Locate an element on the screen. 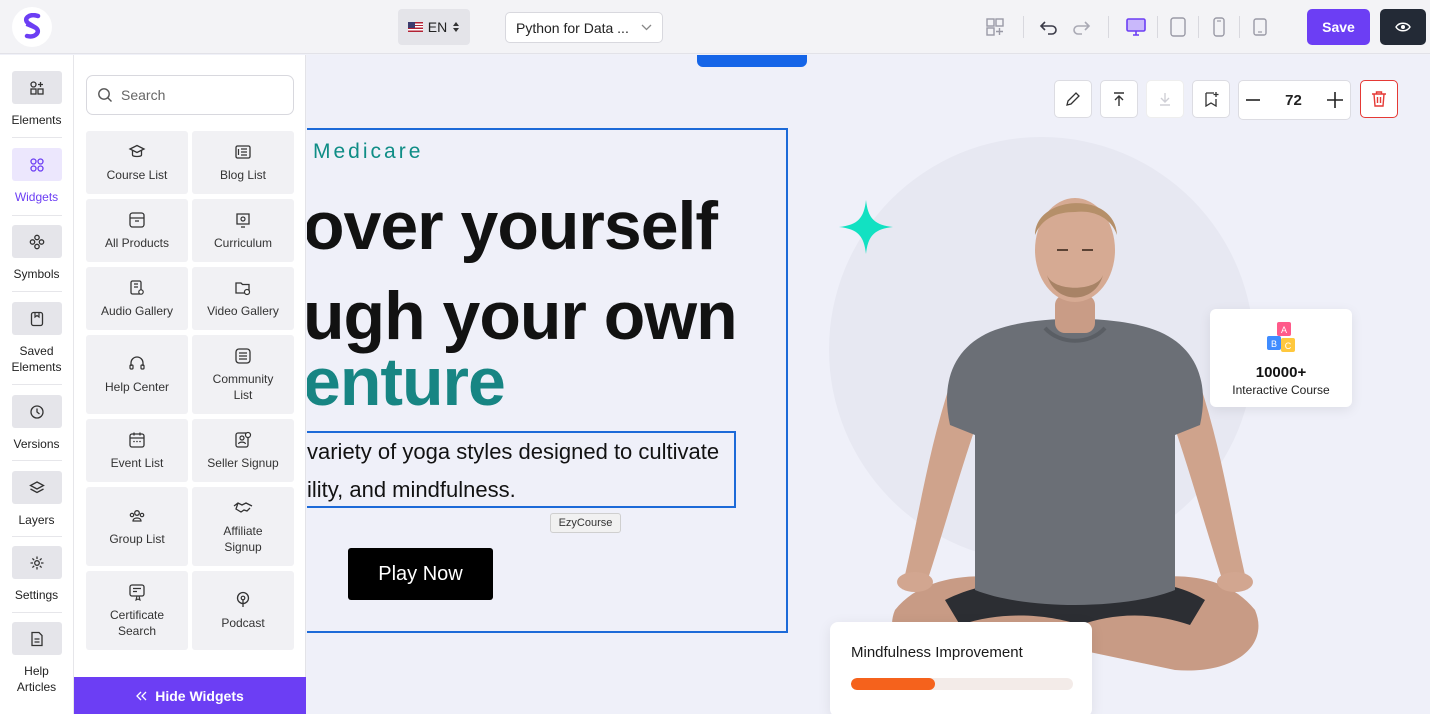  move-to-top-button is located at coordinates (1119, 99).